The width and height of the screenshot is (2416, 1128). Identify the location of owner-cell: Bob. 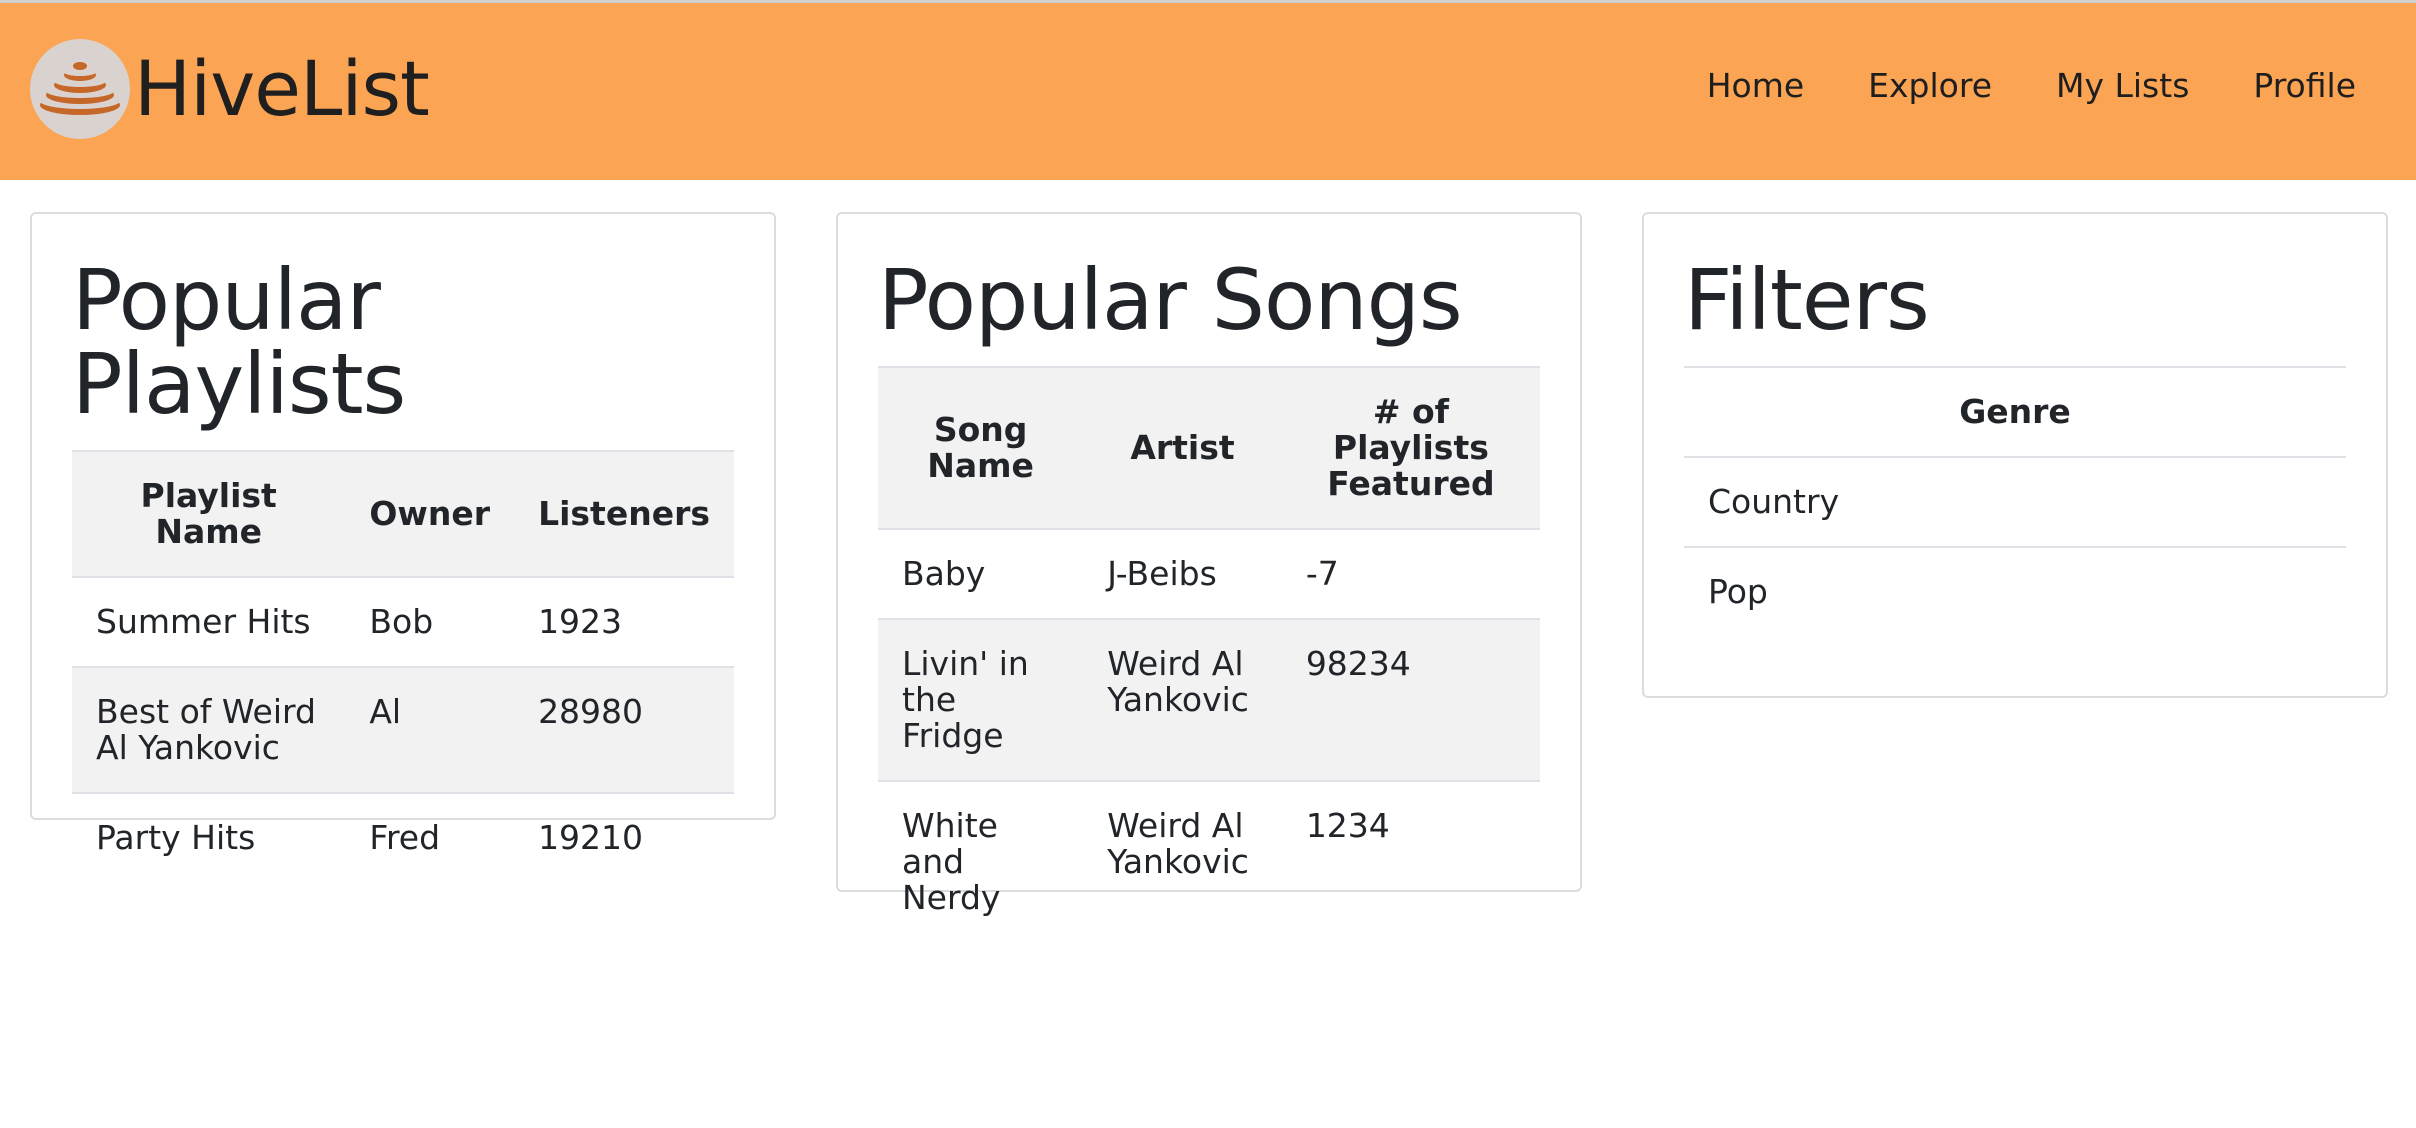
(401, 621).